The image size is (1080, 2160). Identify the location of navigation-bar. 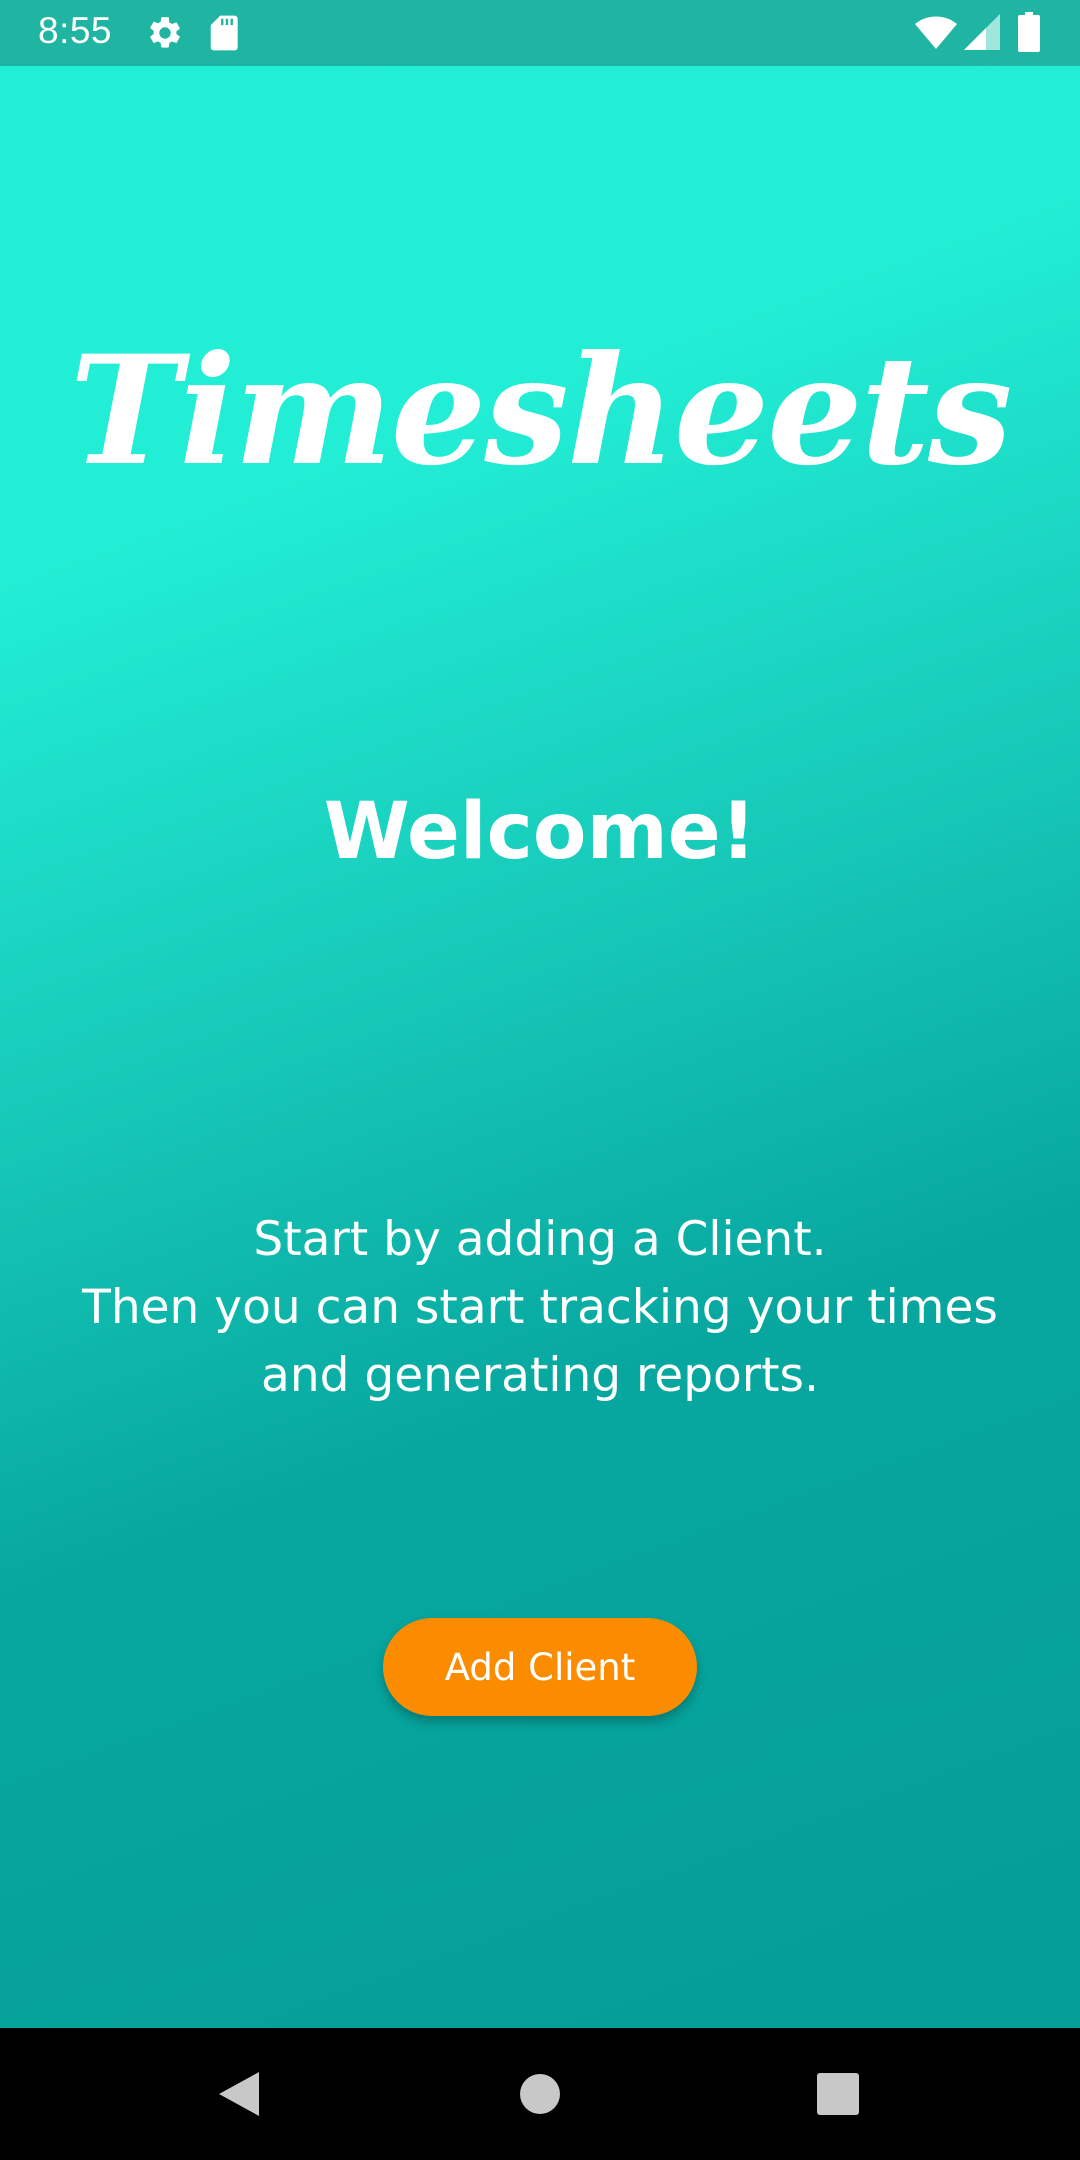
(540, 2094).